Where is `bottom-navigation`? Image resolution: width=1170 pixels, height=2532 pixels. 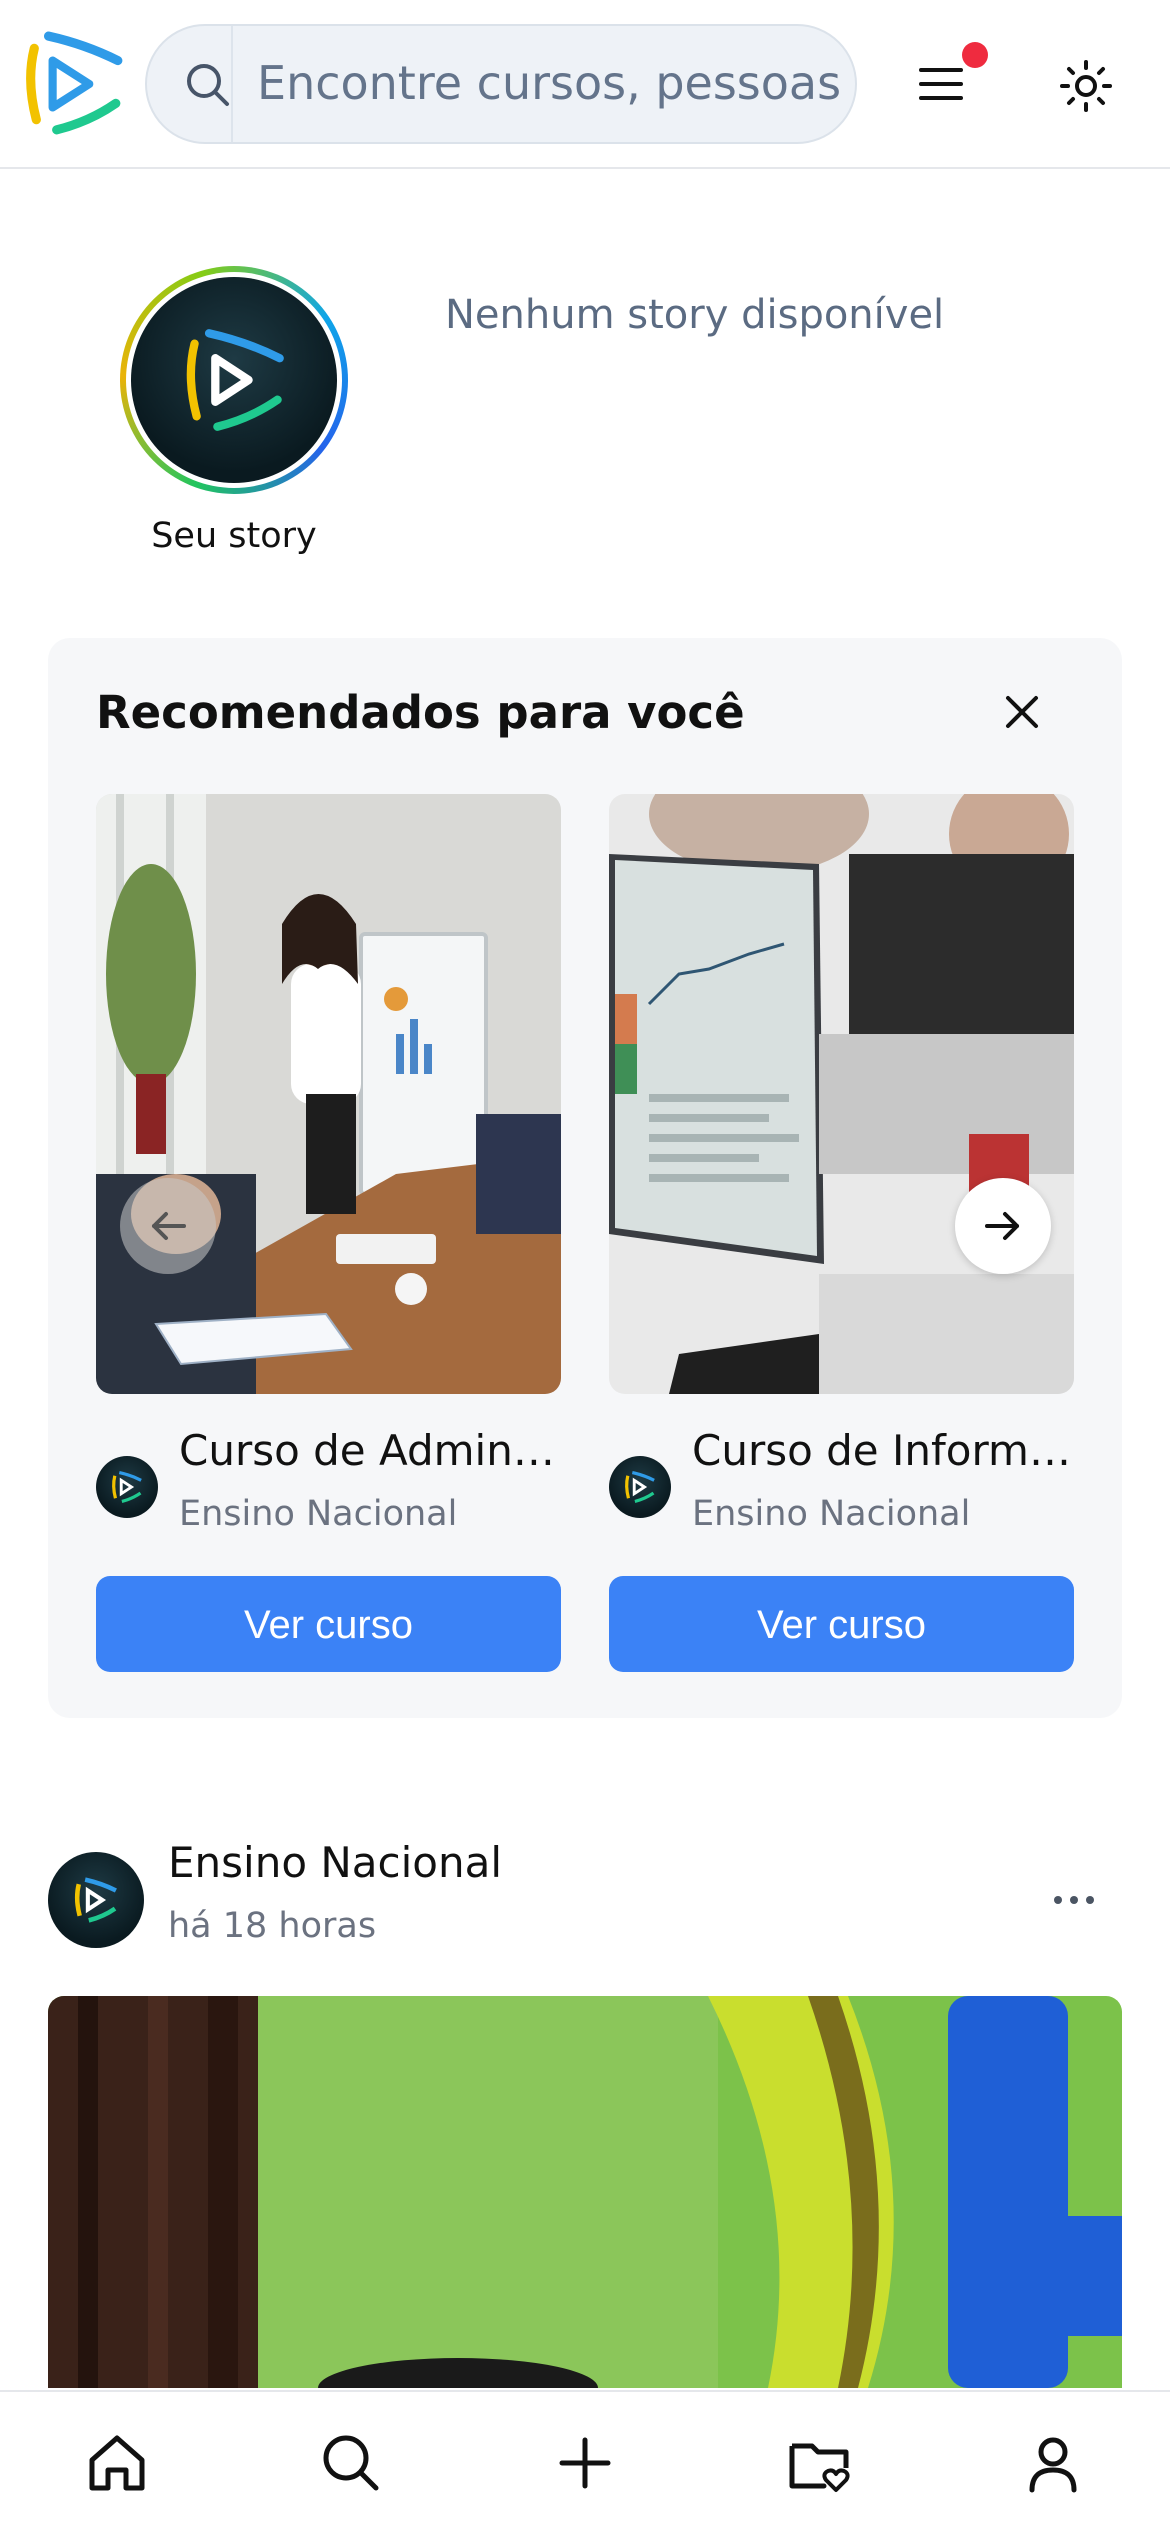
bottom-navigation is located at coordinates (585, 2461).